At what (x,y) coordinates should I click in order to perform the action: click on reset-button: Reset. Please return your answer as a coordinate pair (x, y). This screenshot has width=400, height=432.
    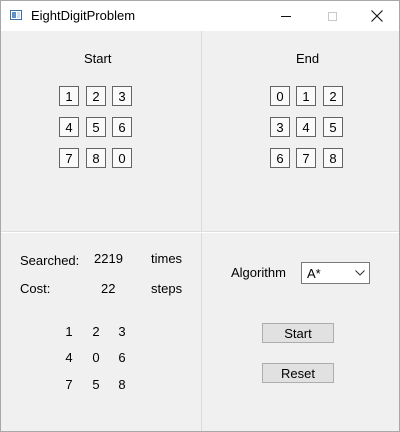
    Looking at the image, I should click on (298, 373).